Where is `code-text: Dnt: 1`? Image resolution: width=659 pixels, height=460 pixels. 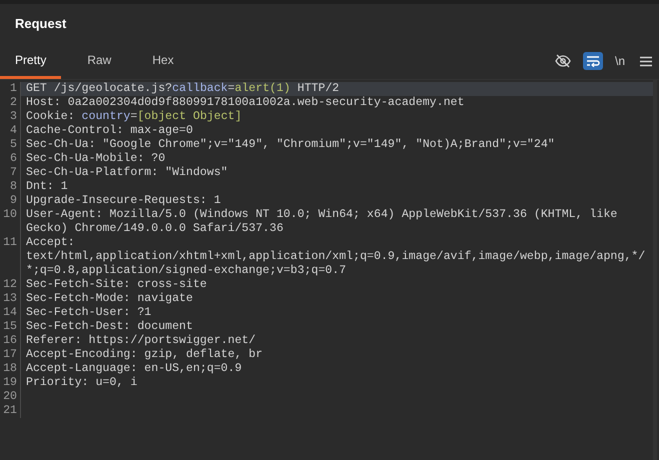 code-text: Dnt: 1 is located at coordinates (47, 187).